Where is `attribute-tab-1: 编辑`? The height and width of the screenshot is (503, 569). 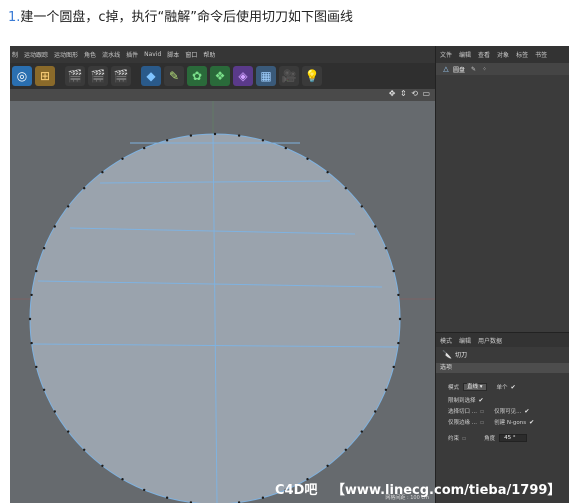 attribute-tab-1: 编辑 is located at coordinates (465, 340).